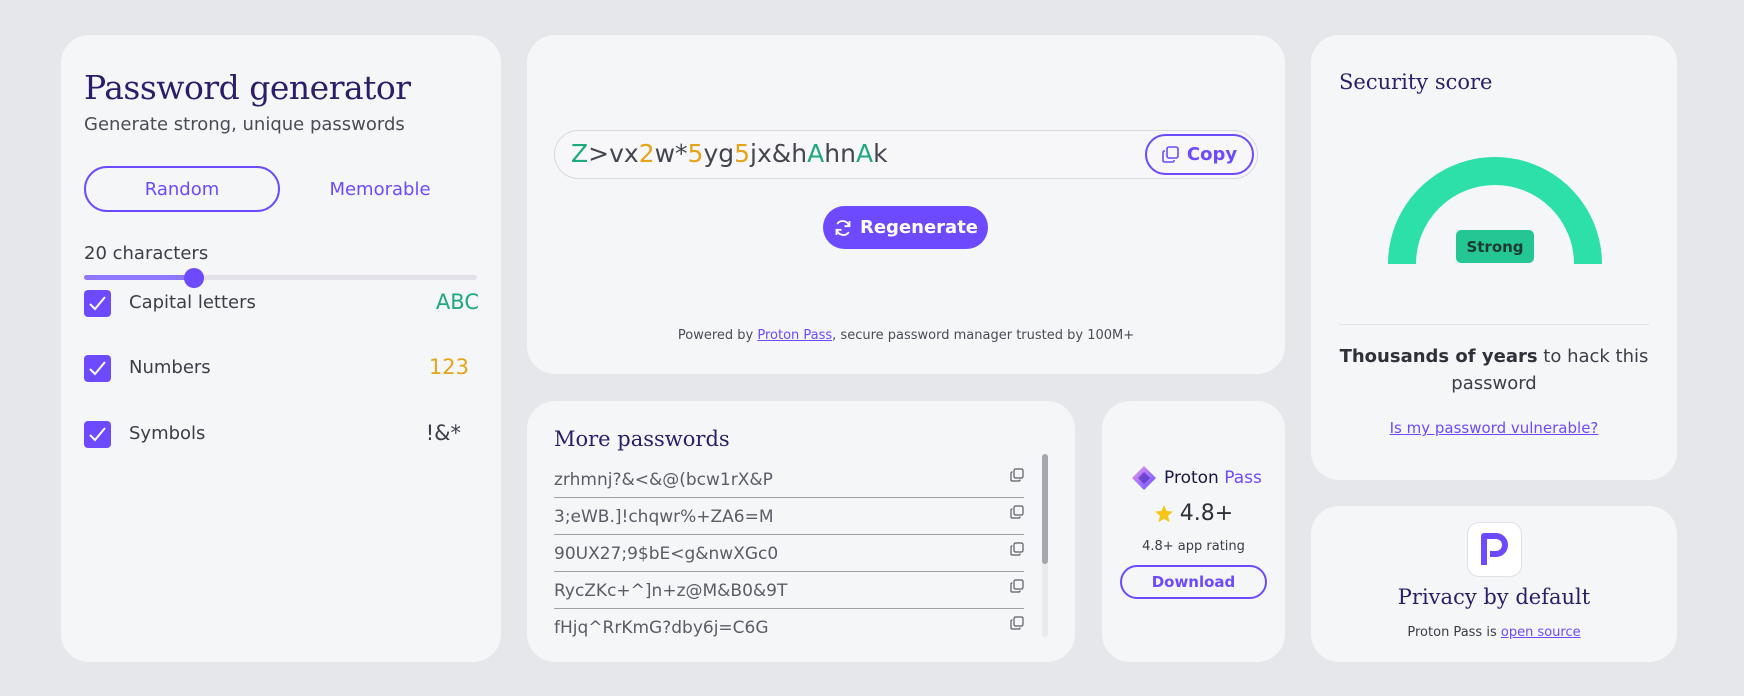 This screenshot has width=1744, height=696. I want to click on alt-password: fHjq^RrKmG?dby6j=C6G, so click(661, 628).